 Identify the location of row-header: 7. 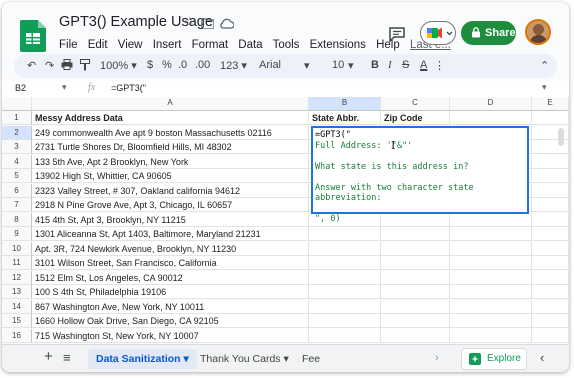
(17, 205).